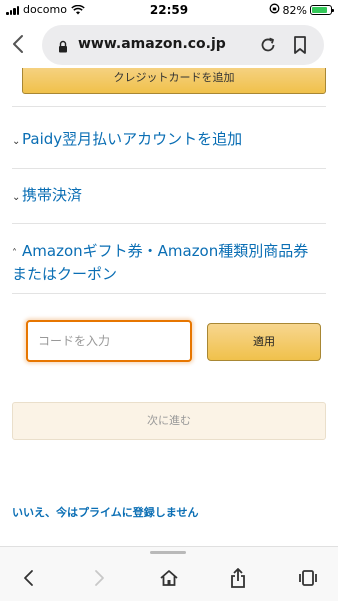 The image size is (338, 601). Describe the element at coordinates (274, 10) in the screenshot. I see `rotation-lock-icon` at that location.